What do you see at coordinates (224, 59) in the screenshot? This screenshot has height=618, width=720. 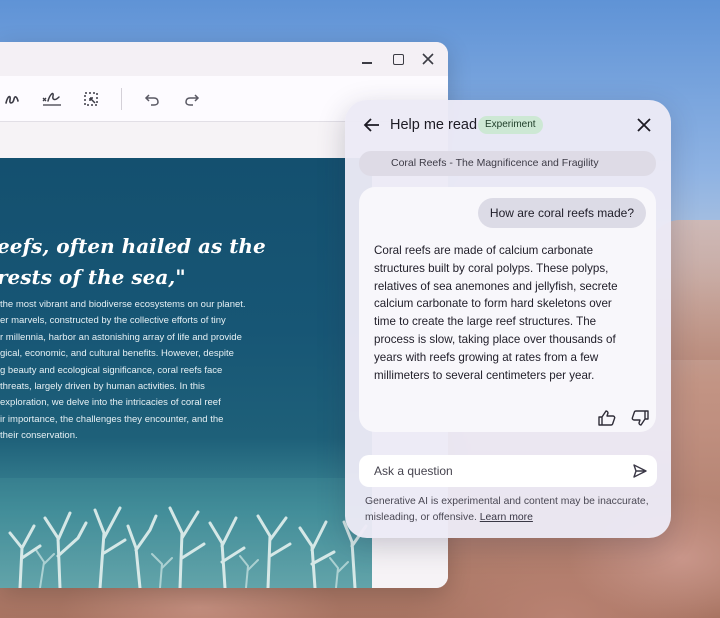 I see `title-bar` at bounding box center [224, 59].